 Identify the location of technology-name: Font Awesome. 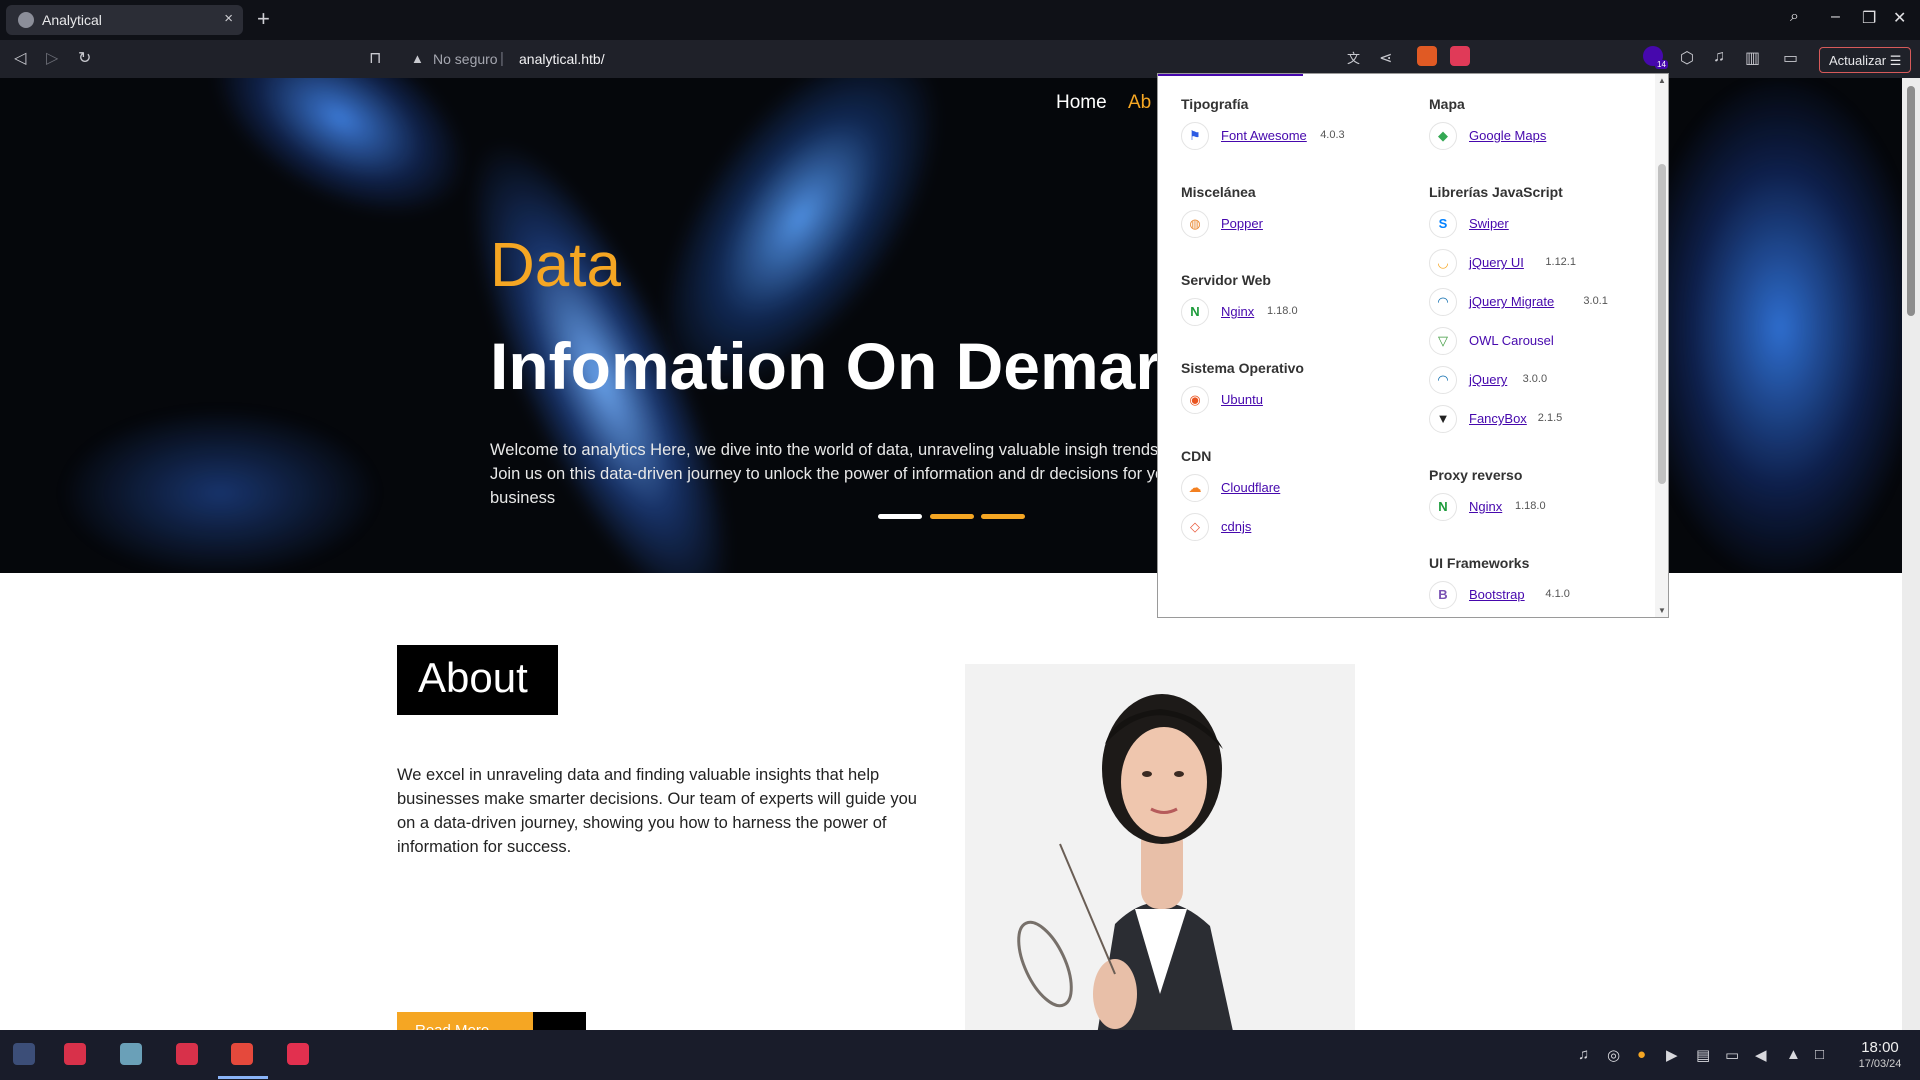
(1264, 135).